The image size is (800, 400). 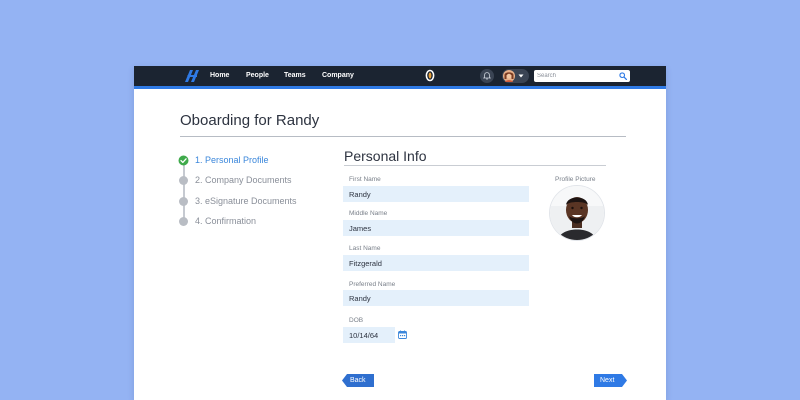 I want to click on top-nav-bar: Home People Teams Company, so click(x=400, y=76).